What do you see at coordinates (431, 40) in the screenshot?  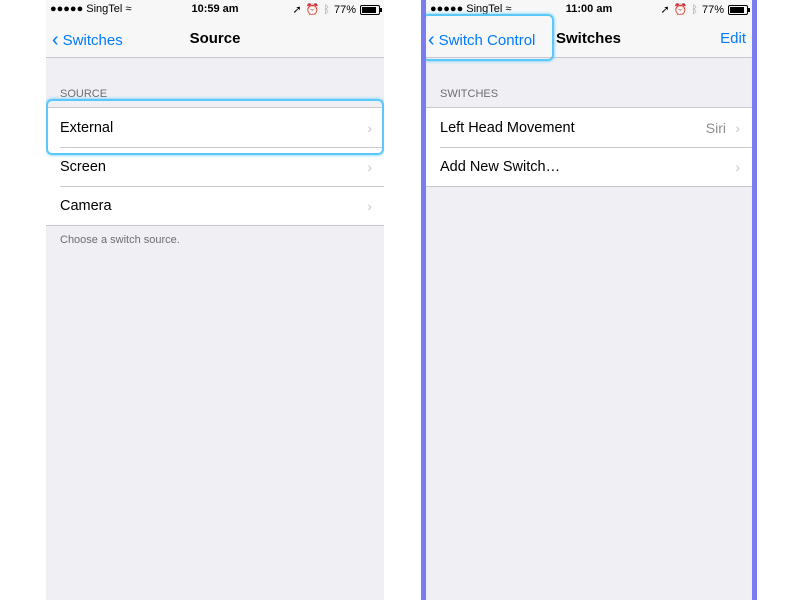 I see `chevron-left-icon: ‹` at bounding box center [431, 40].